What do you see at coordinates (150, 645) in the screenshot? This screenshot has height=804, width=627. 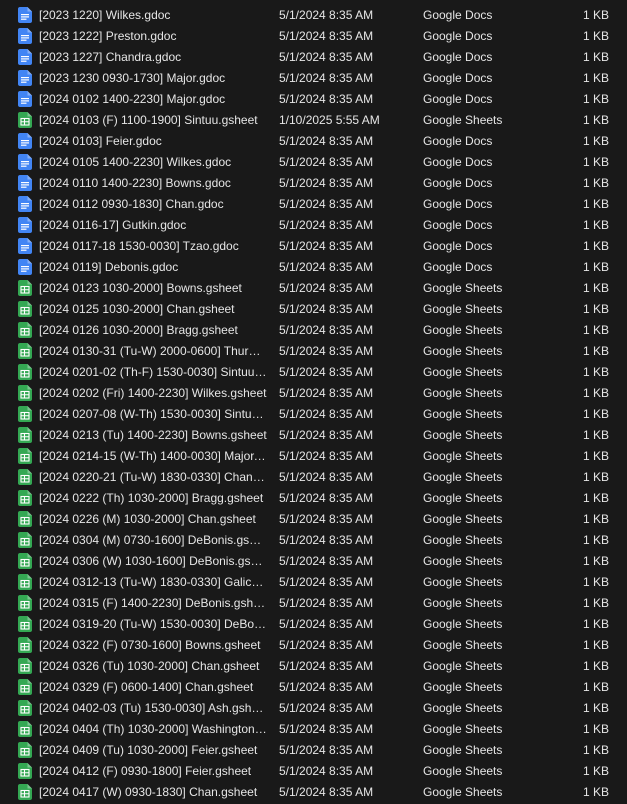 I see `file-name: [2024 0322 (F) 0730-1600] Bowns.gsheet` at bounding box center [150, 645].